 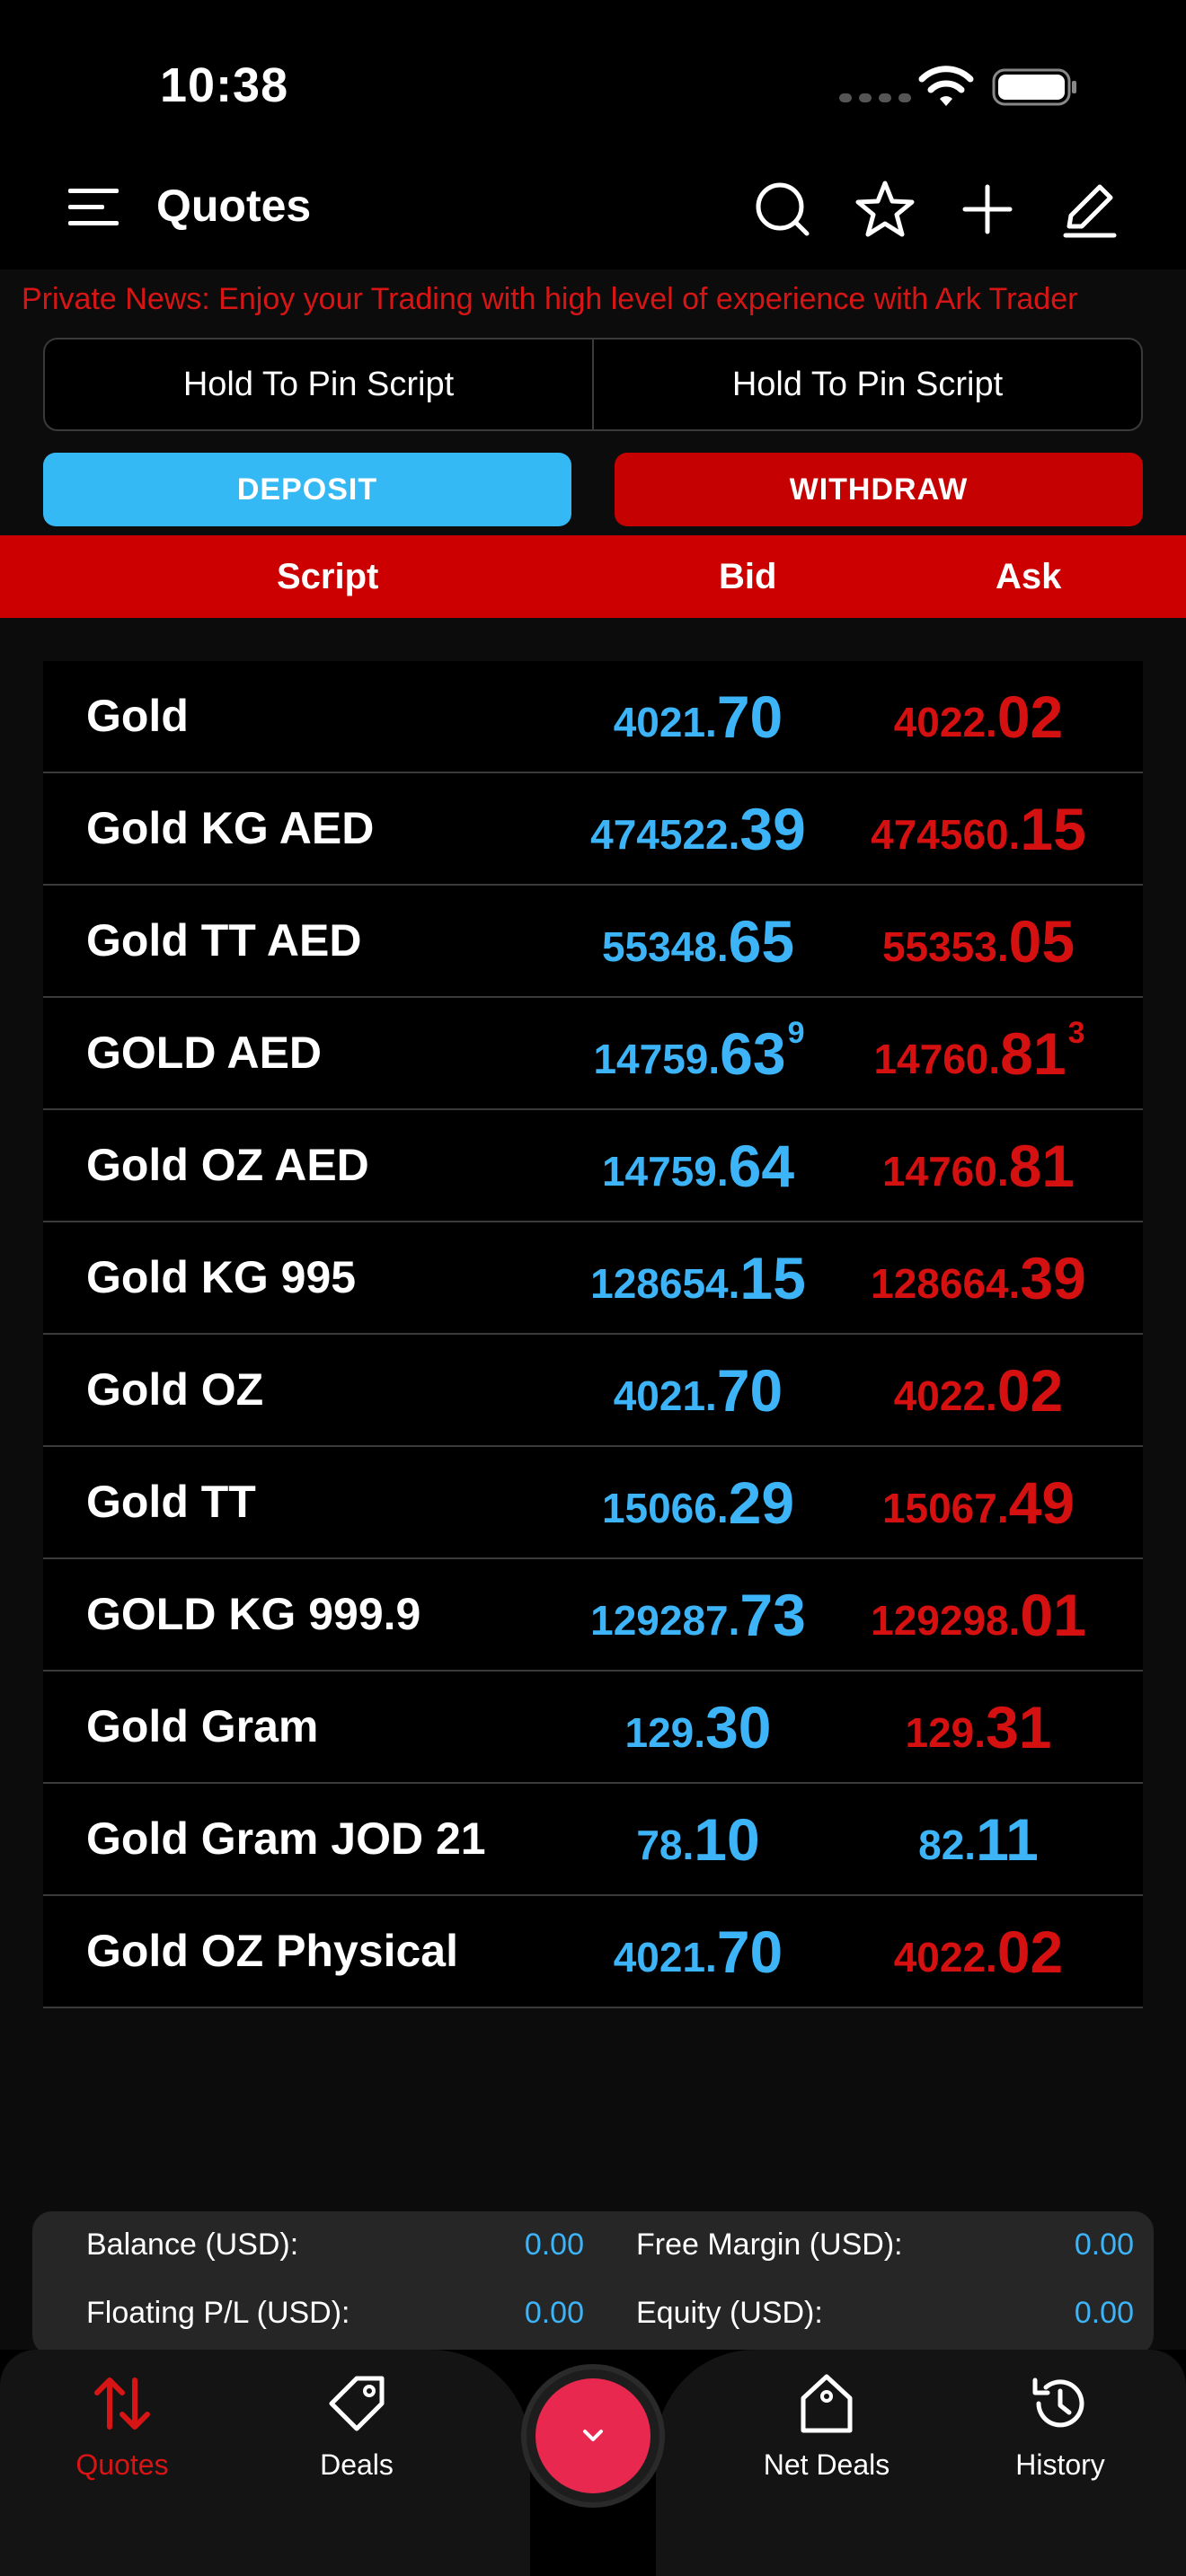 I want to click on chevron-down-icon, so click(x=593, y=2435).